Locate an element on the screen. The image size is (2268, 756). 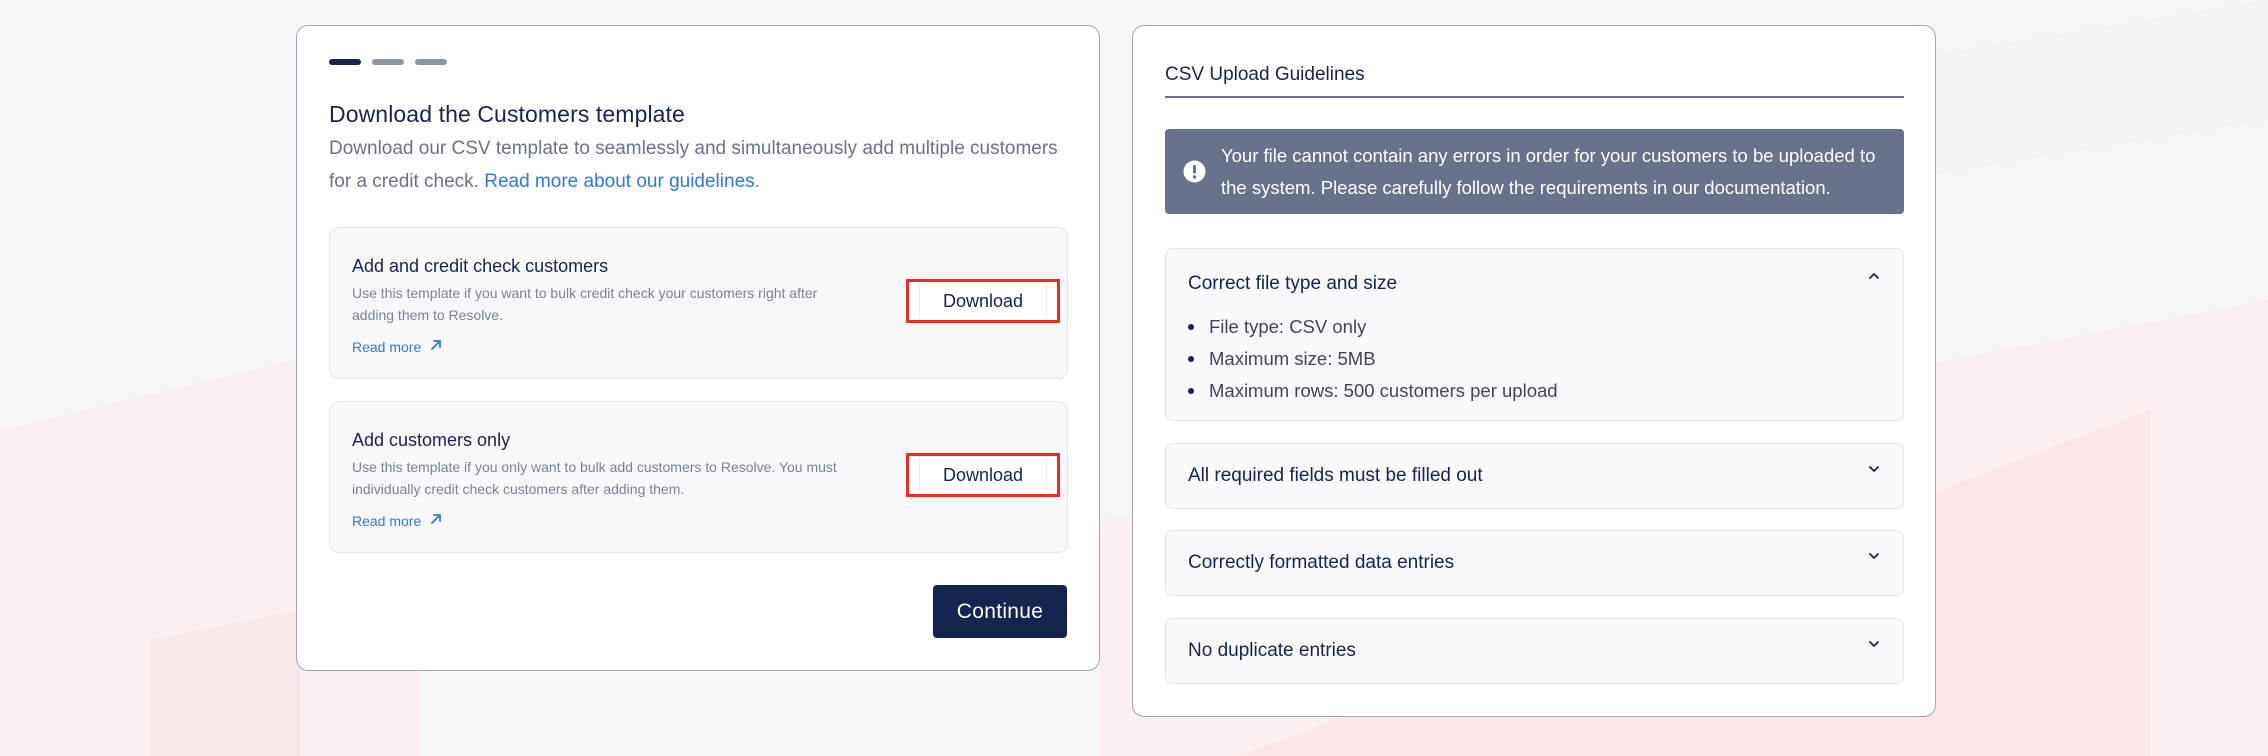
accordion-formatted-data: Correctly formatted data entries is located at coordinates (1534, 563).